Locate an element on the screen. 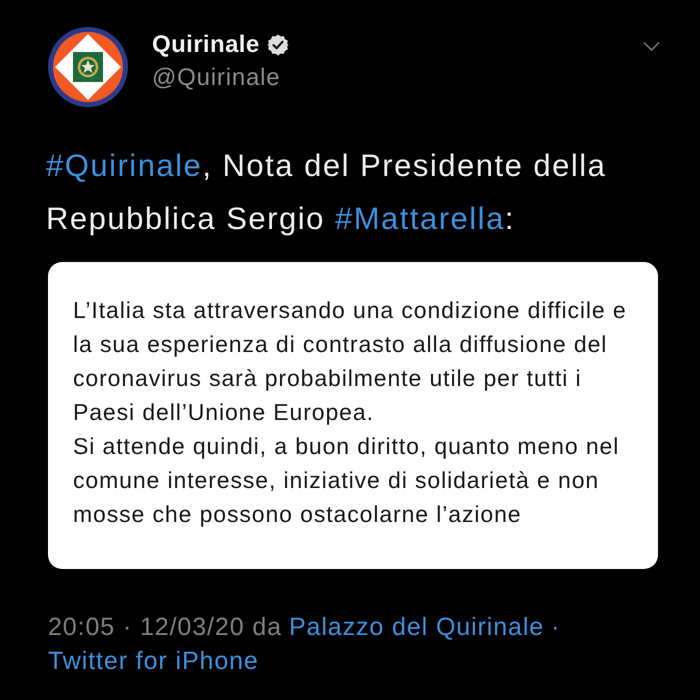 This screenshot has height=700, width=700. tweet-text: #Quirinale, Nota del Presidente della Repubblica Sergio #Mattarella: is located at coordinates (327, 192).